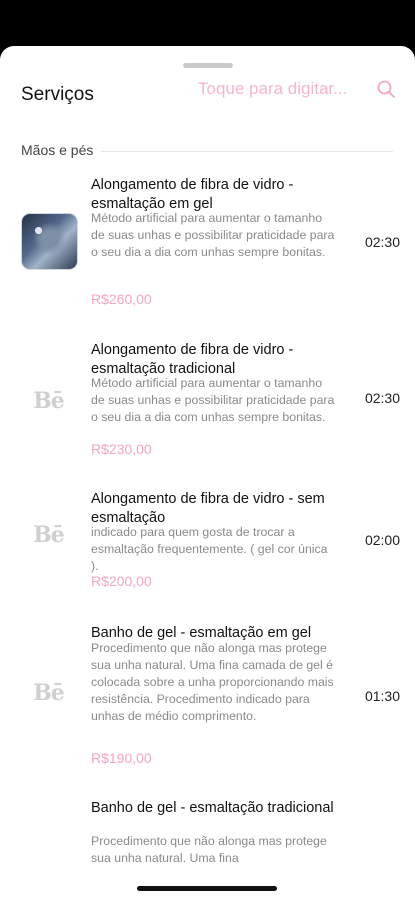 The width and height of the screenshot is (415, 900). Describe the element at coordinates (207, 888) in the screenshot. I see `home-indicator` at that location.